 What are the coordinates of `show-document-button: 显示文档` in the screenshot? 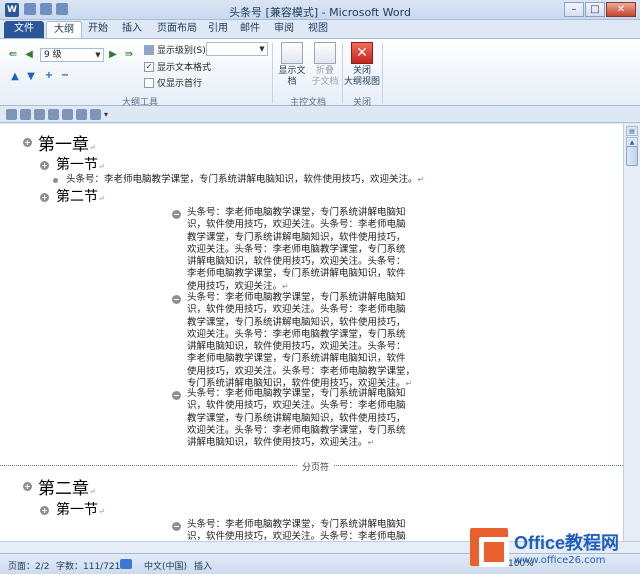 It's located at (292, 65).